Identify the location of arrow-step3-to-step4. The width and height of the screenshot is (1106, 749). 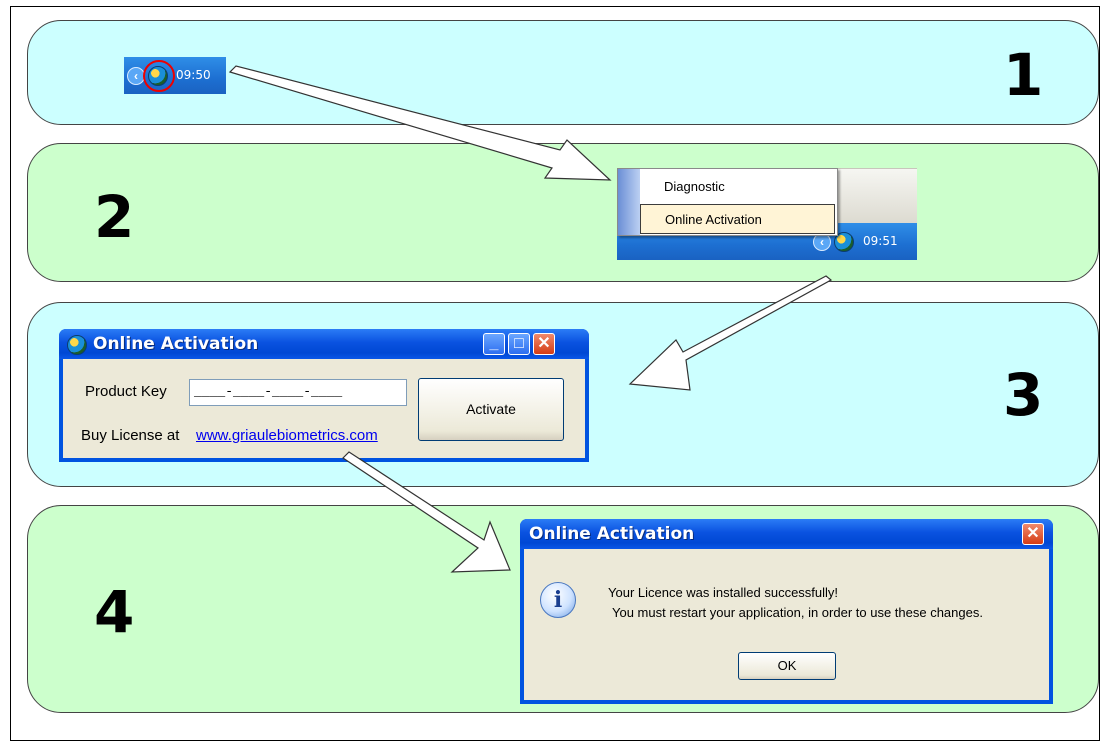
(426, 512).